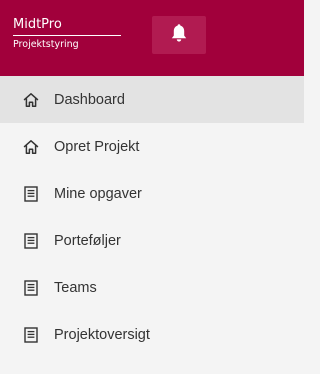 This screenshot has height=374, width=320. Describe the element at coordinates (152, 99) in the screenshot. I see `nav-item-dashboard: Dashboard` at that location.